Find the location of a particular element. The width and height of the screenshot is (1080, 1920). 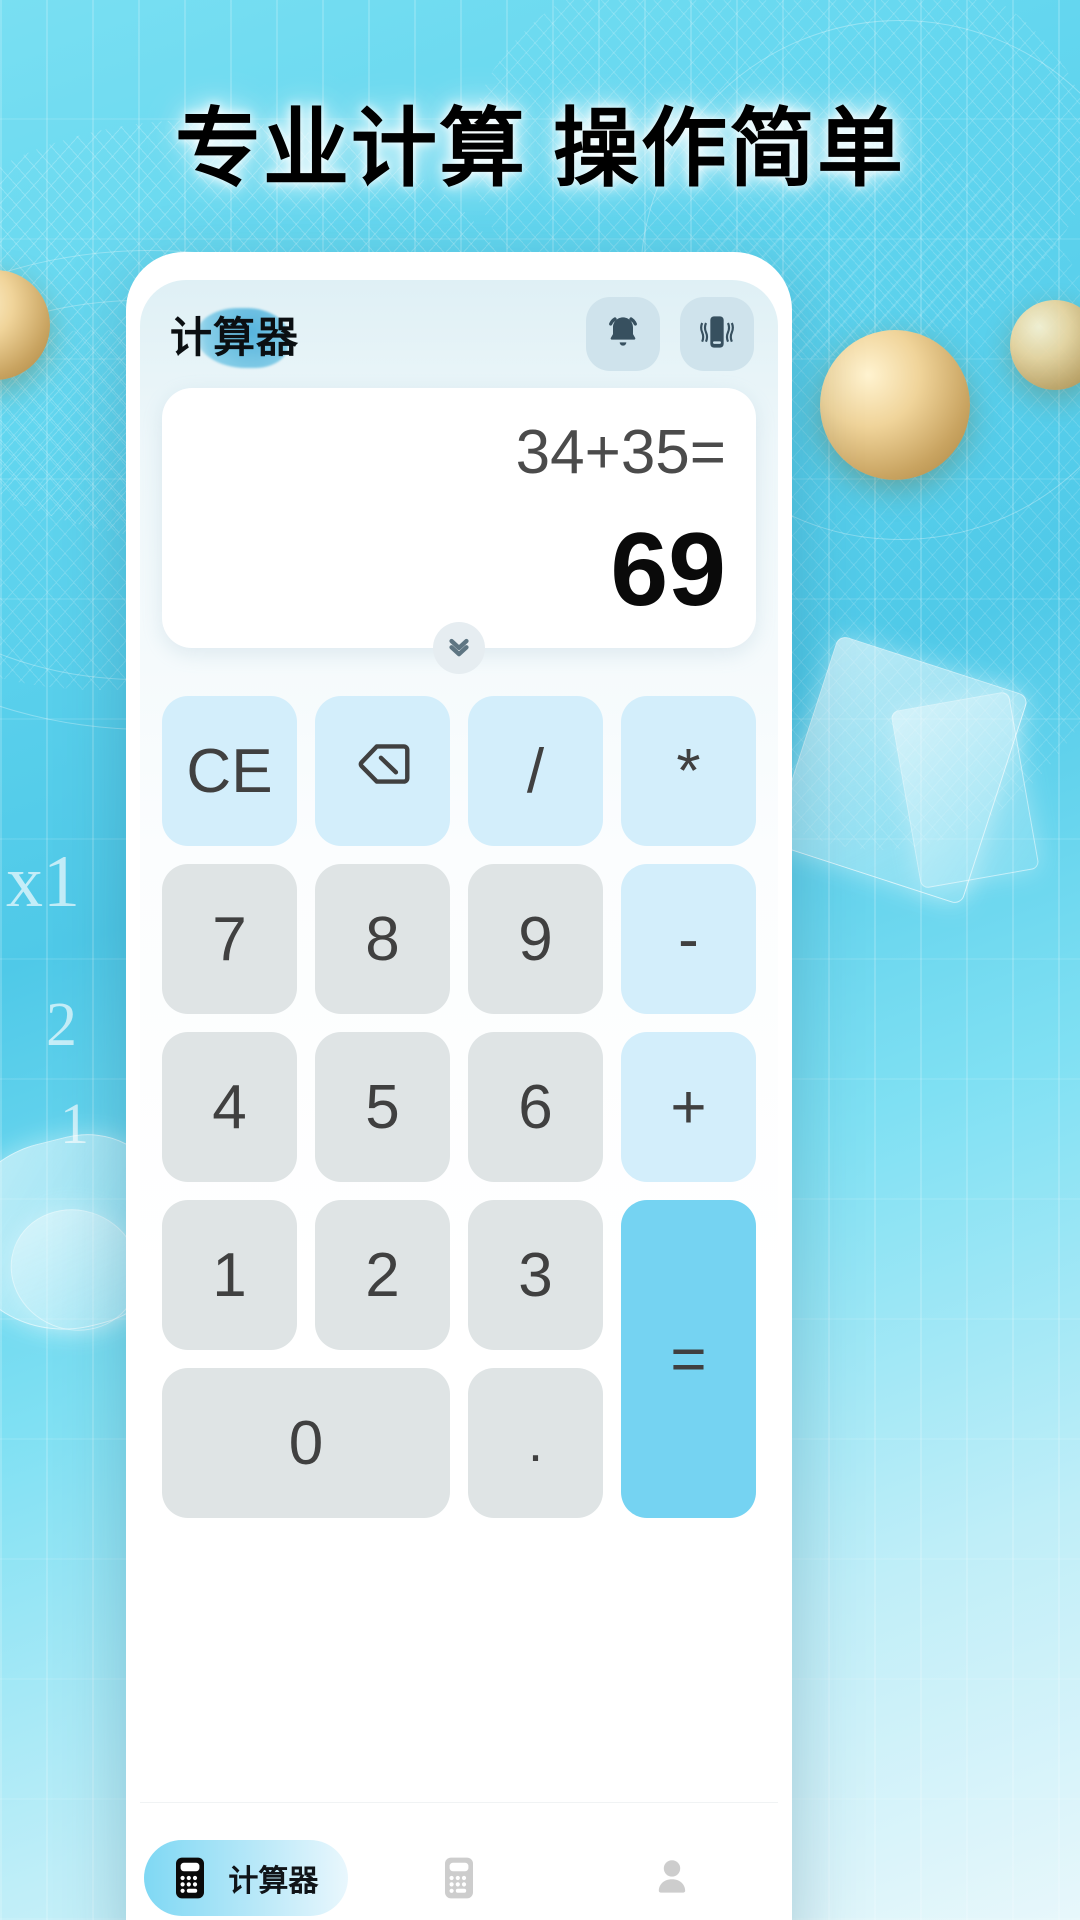

key-label: - is located at coordinates (688, 939).